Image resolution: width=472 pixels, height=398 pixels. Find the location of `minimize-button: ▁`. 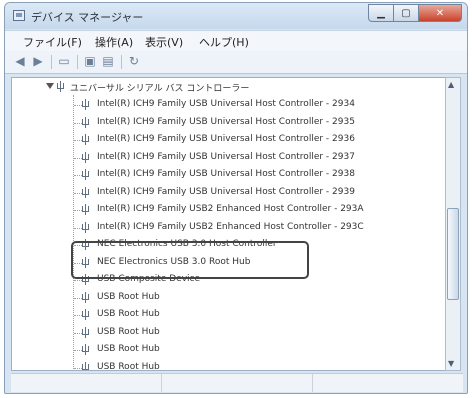

minimize-button: ▁ is located at coordinates (381, 13).